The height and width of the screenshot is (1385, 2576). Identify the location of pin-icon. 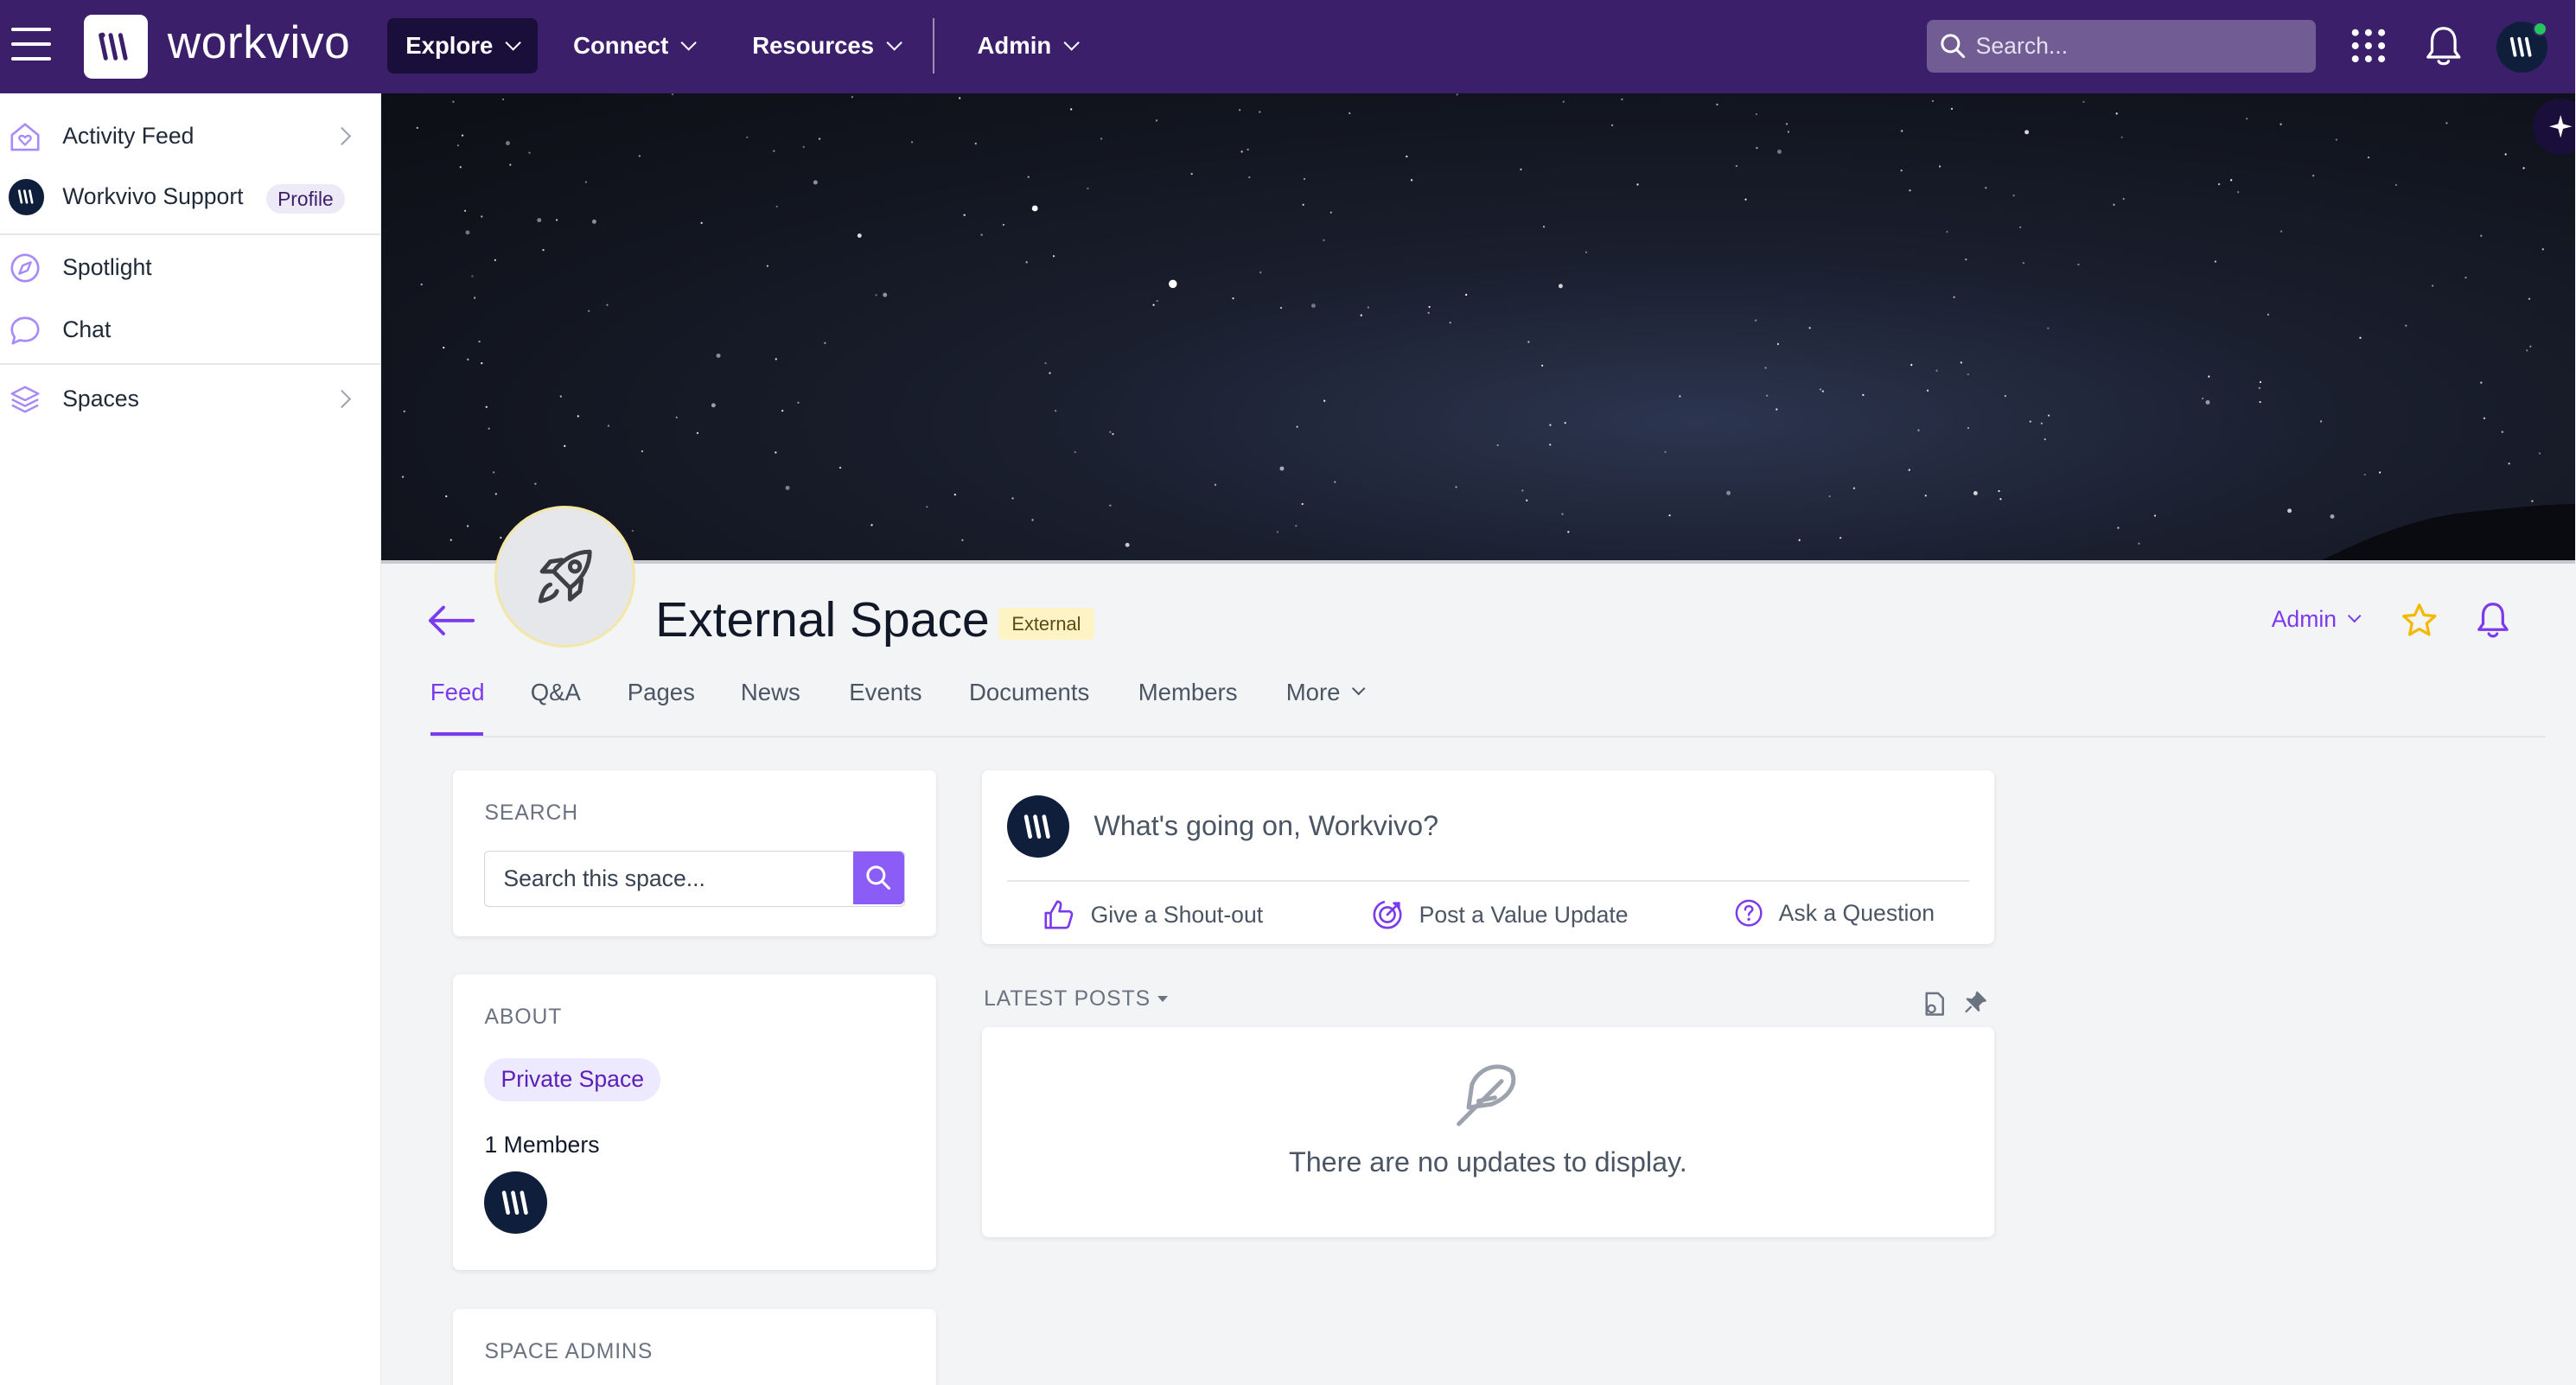
(1975, 1002).